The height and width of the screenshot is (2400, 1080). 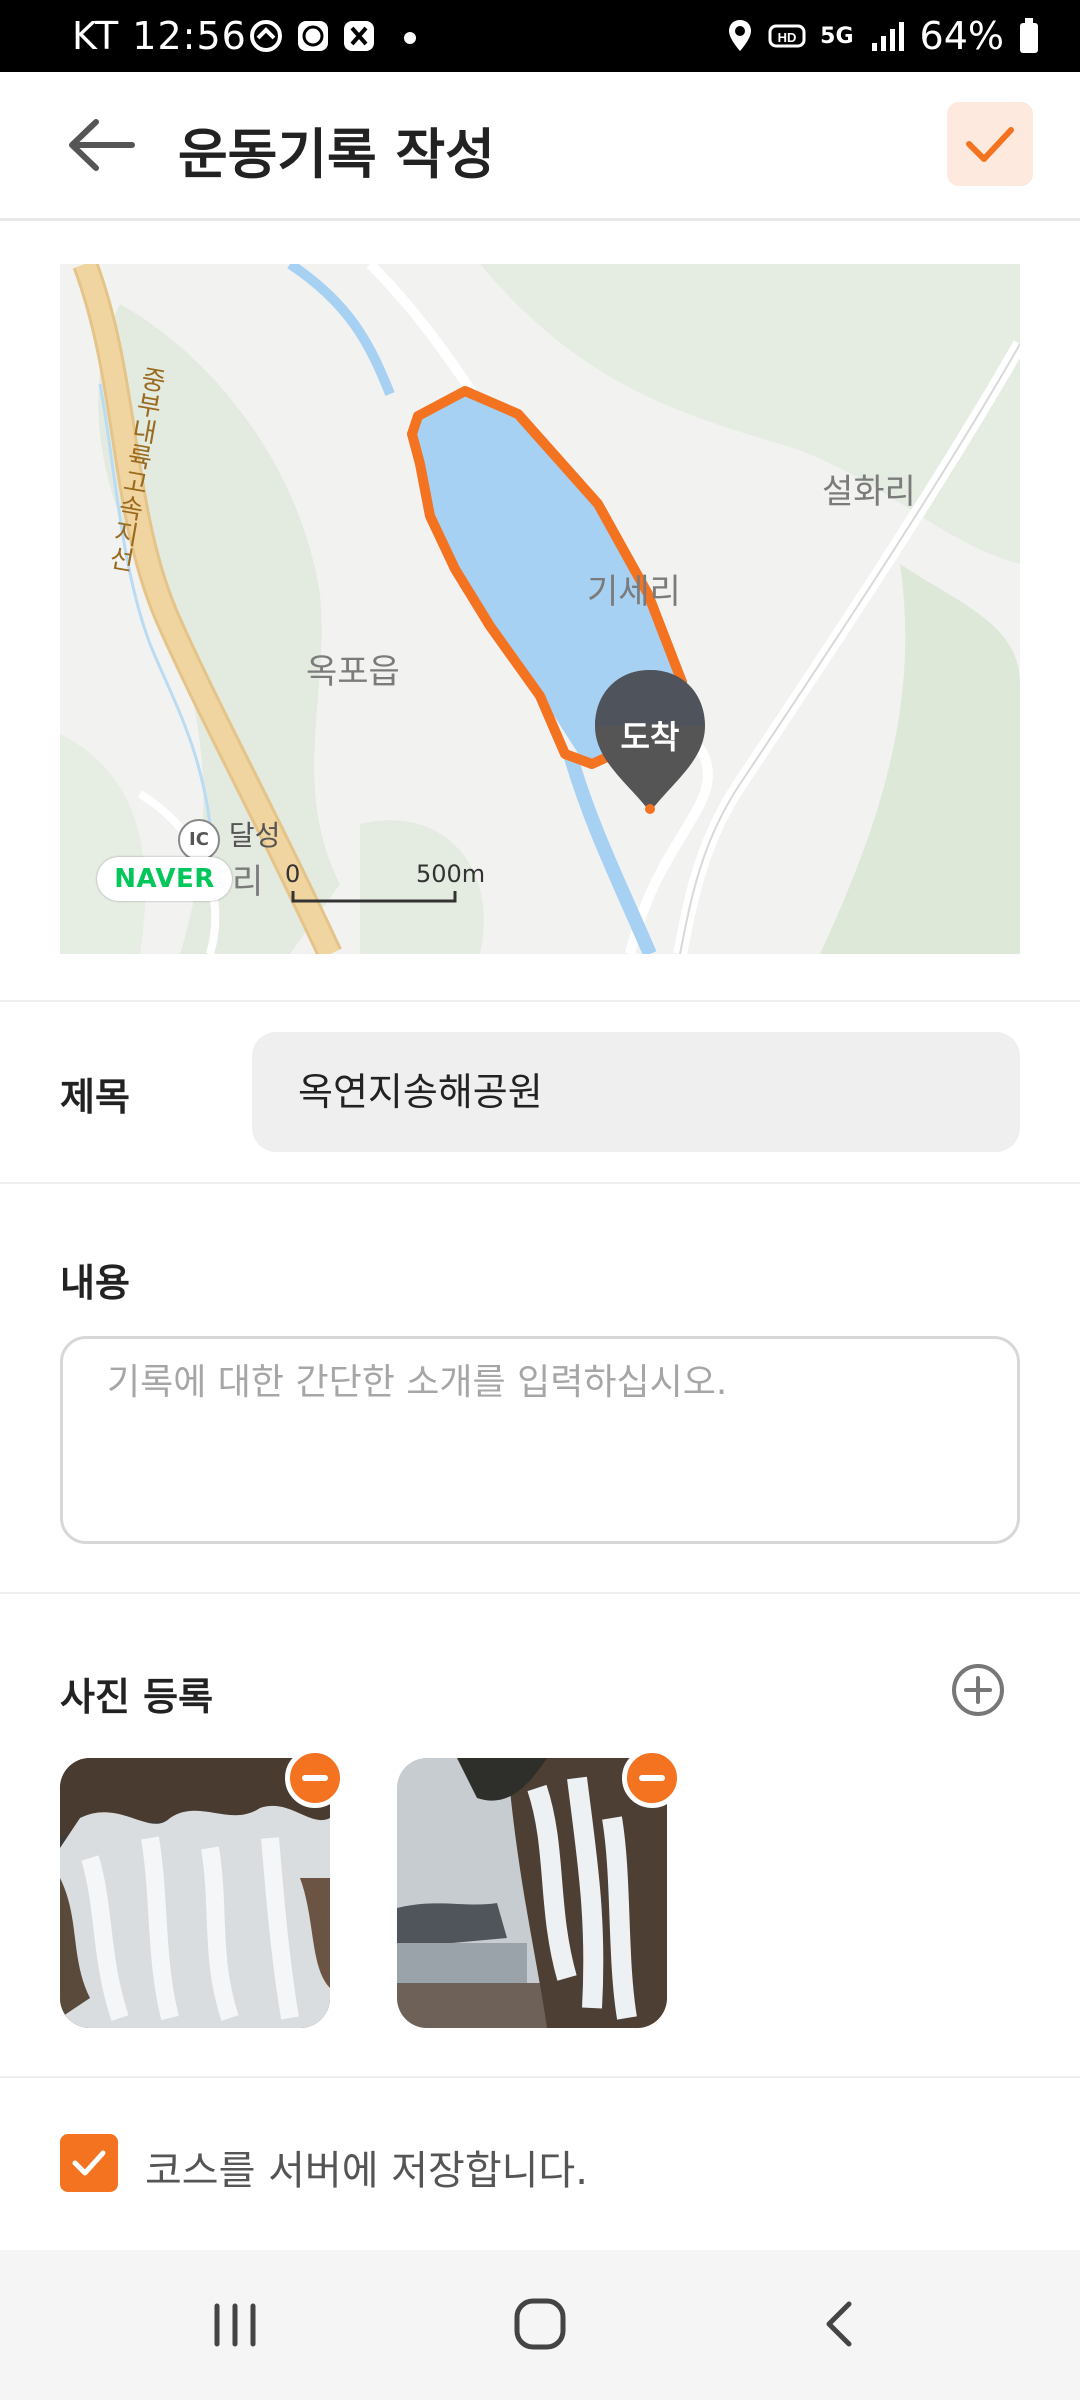 What do you see at coordinates (164, 879) in the screenshot?
I see `naver-logo: NAVER` at bounding box center [164, 879].